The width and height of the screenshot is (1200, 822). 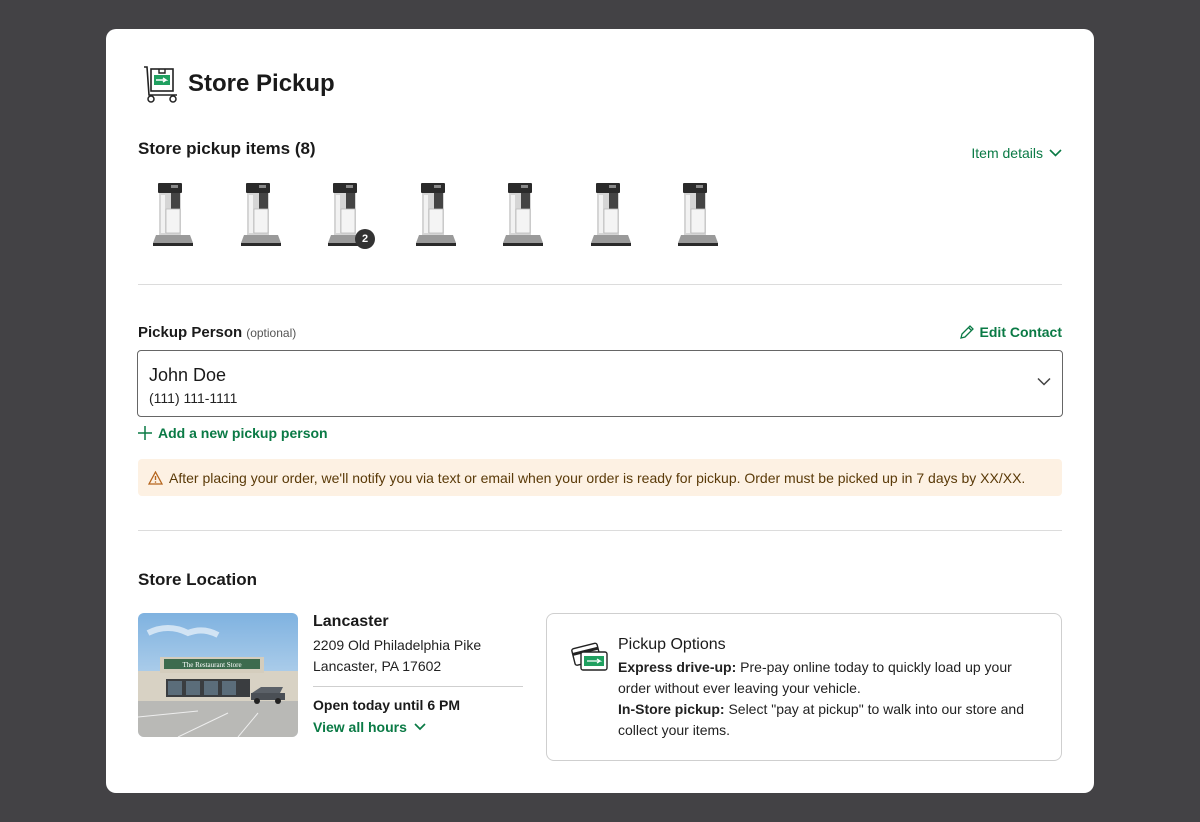 What do you see at coordinates (600, 383) in the screenshot?
I see `pickup-person-select: John Doe (111) 111-1111` at bounding box center [600, 383].